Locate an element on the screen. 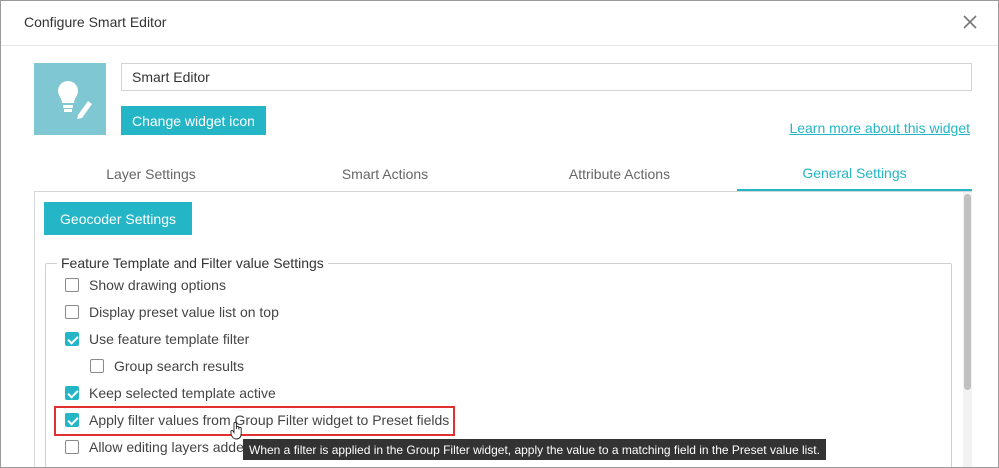 This screenshot has height=468, width=999. option-display-preset-top: Display preset value list on top is located at coordinates (172, 312).